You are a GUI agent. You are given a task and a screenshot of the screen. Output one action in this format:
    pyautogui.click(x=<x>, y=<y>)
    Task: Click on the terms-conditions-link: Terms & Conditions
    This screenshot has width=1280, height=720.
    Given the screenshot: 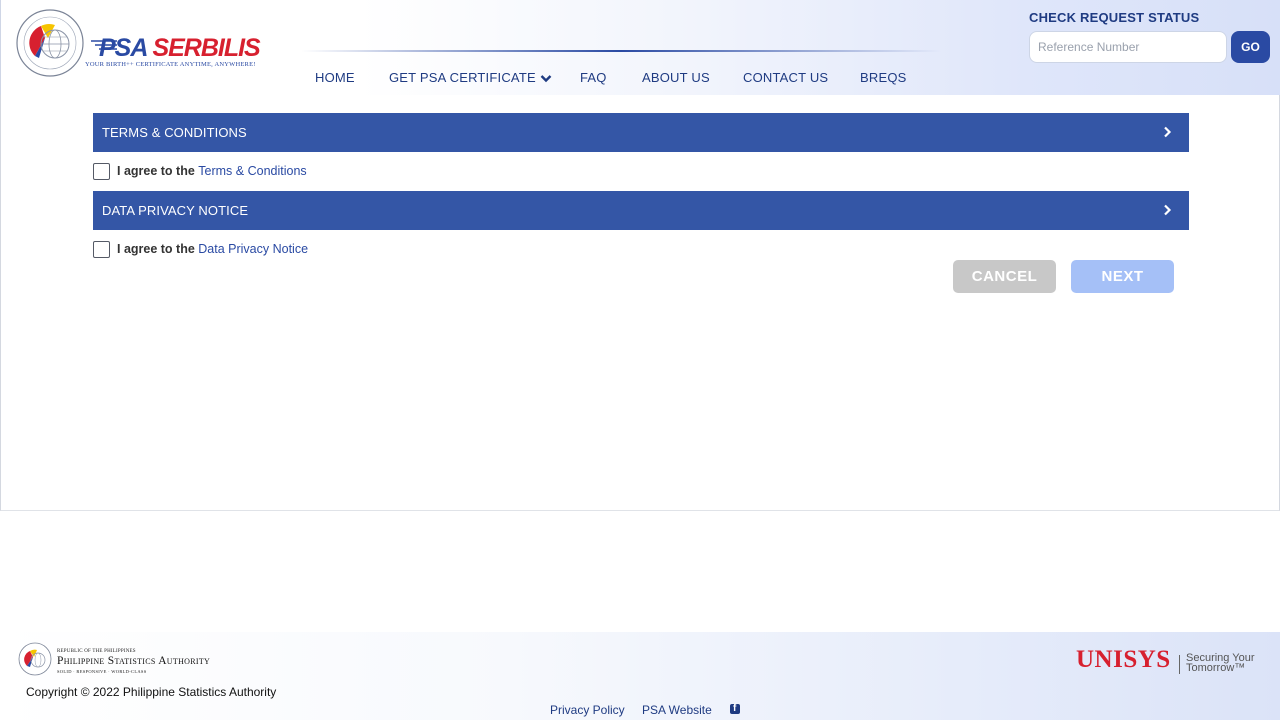 What is the action you would take?
    pyautogui.click(x=252, y=171)
    